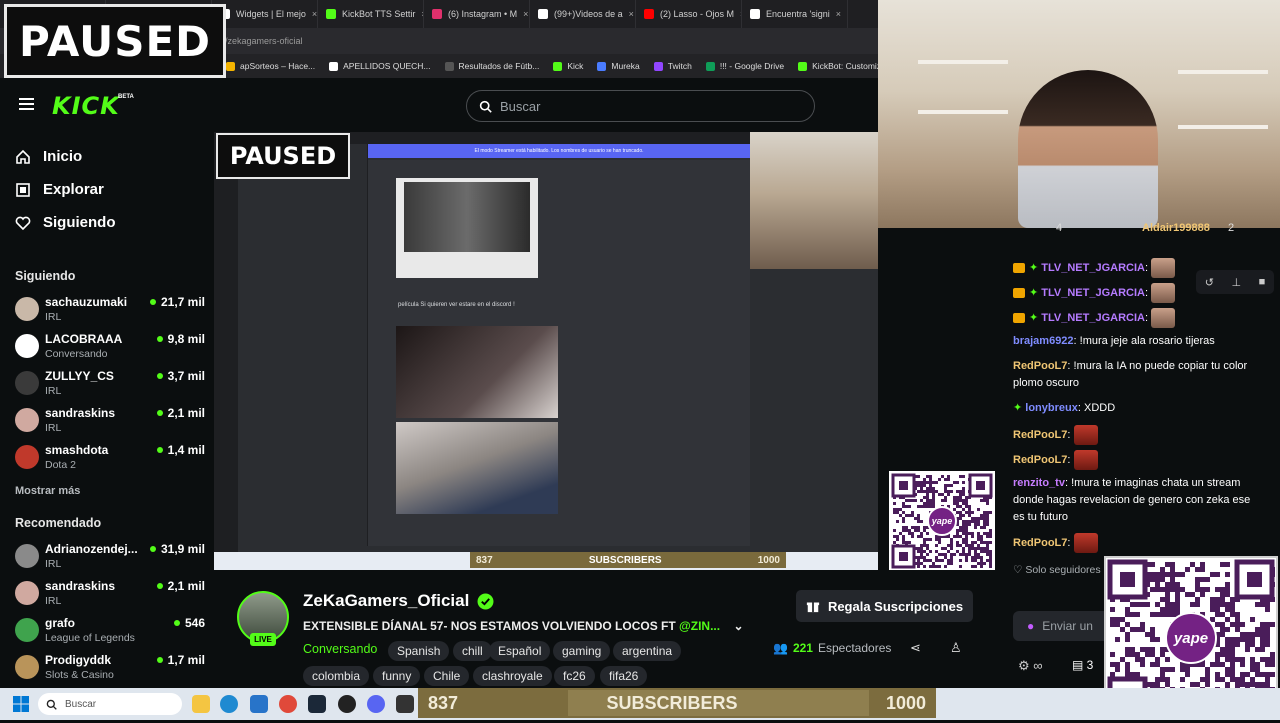  What do you see at coordinates (419, 651) in the screenshot?
I see `stream-tag: Spanish` at bounding box center [419, 651].